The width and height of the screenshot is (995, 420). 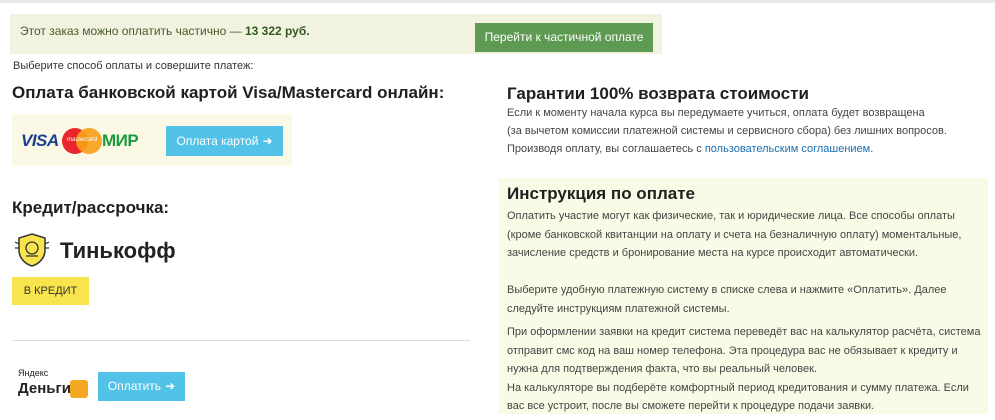 I want to click on wallet-icon, so click(x=79, y=389).